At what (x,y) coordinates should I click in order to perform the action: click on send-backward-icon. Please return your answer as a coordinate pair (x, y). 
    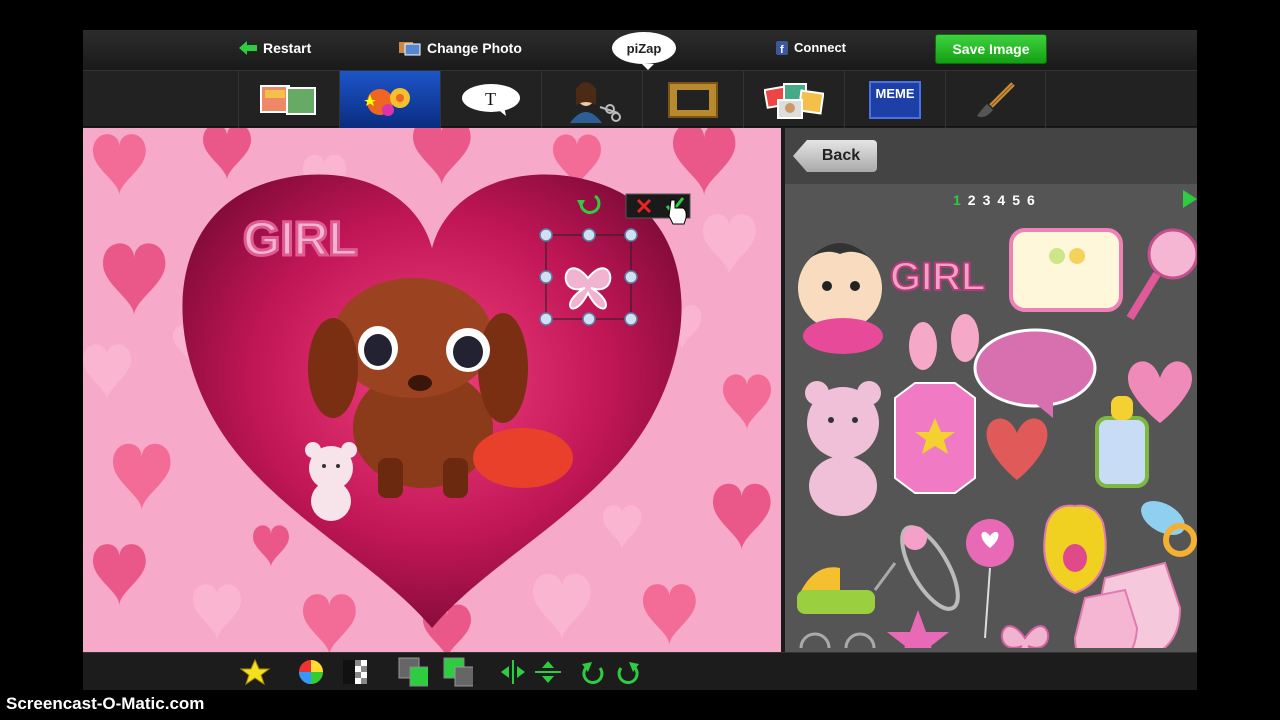
    Looking at the image, I should click on (413, 672).